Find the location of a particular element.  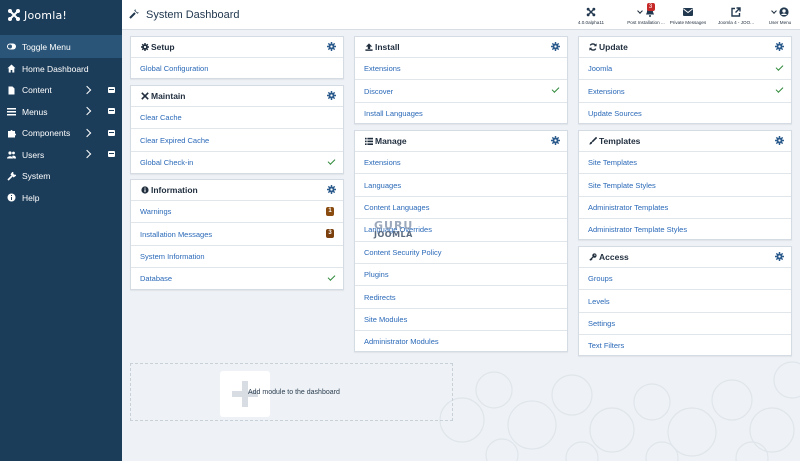

sidebar-item-toggle-menu: Toggle Menu is located at coordinates (61, 46).